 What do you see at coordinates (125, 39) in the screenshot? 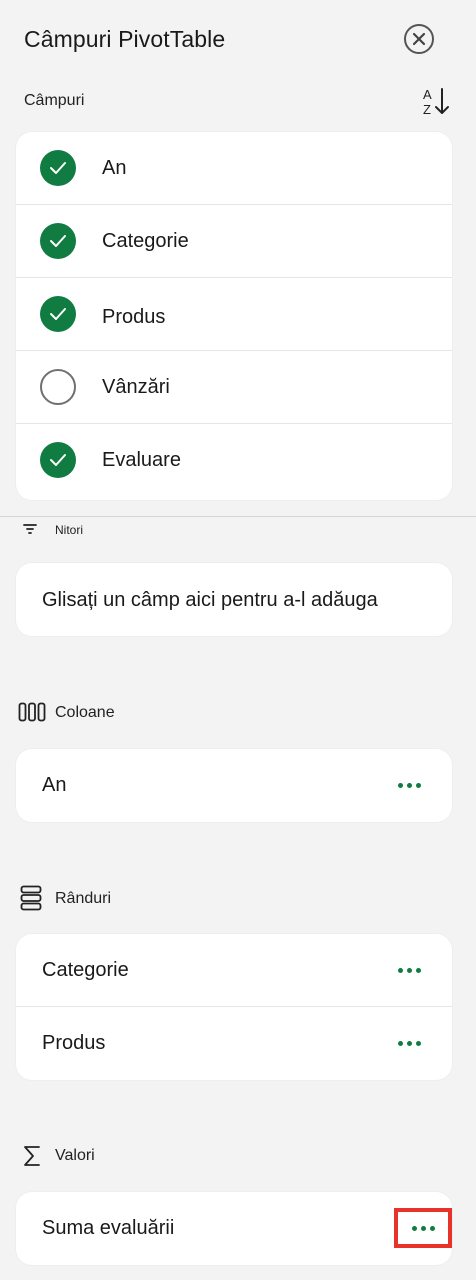
I see `panel-title: Câmpuri PivotTable` at bounding box center [125, 39].